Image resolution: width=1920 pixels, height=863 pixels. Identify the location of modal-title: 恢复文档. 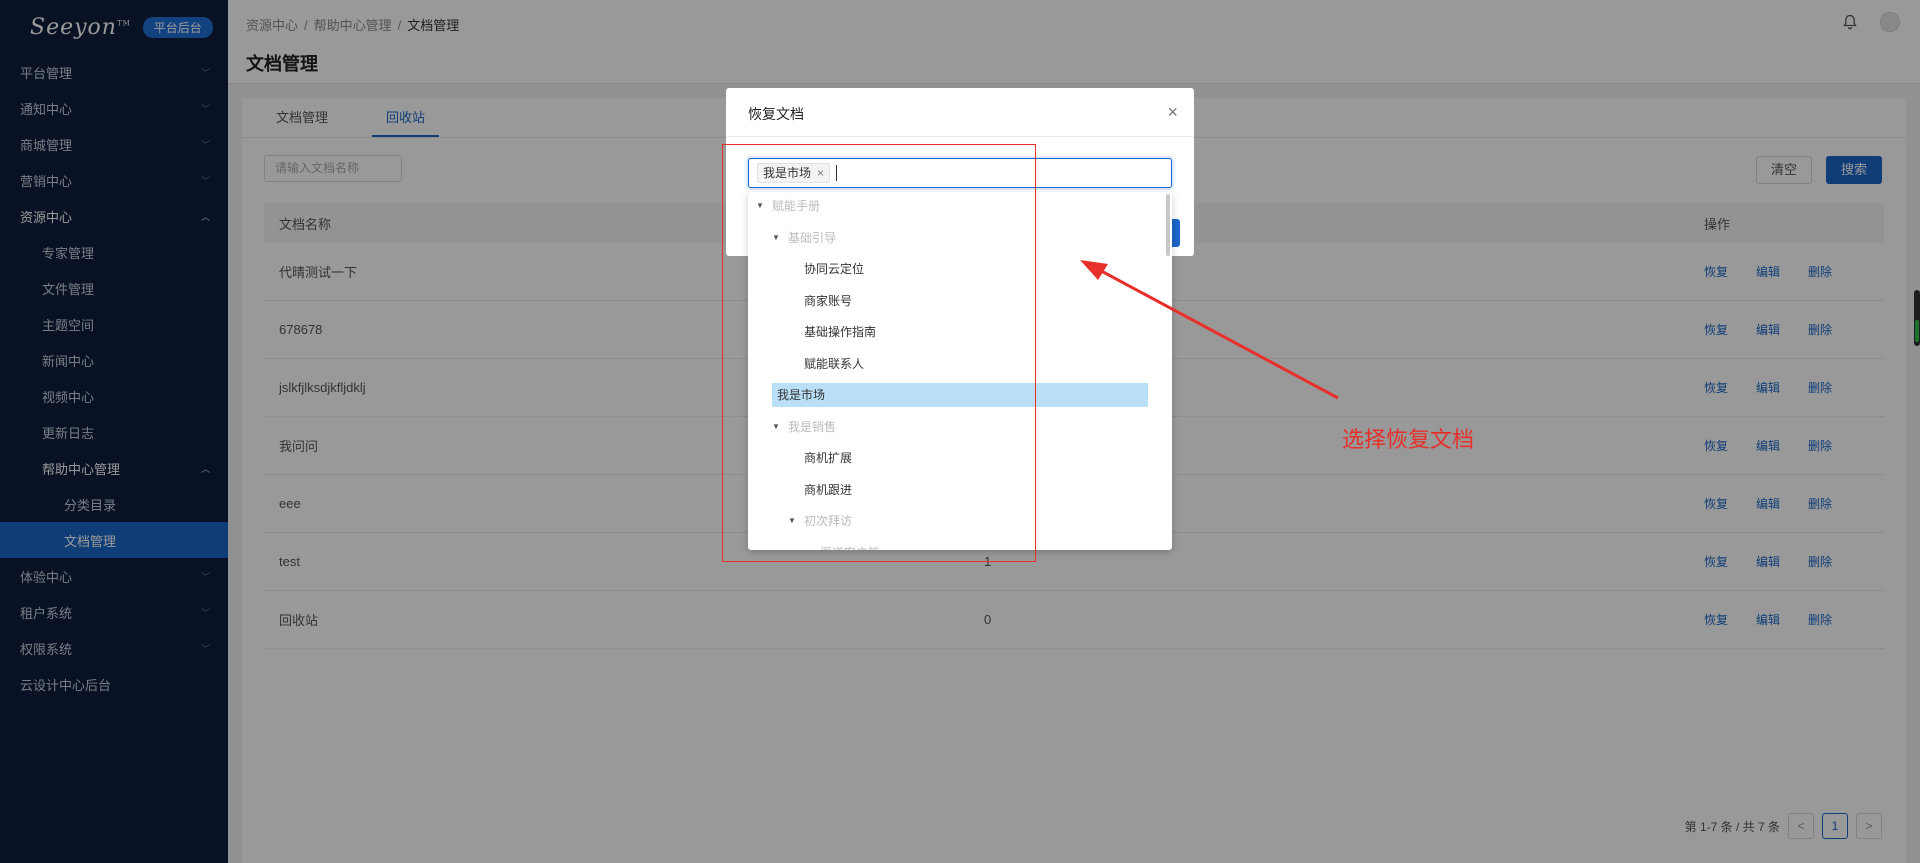
(776, 114).